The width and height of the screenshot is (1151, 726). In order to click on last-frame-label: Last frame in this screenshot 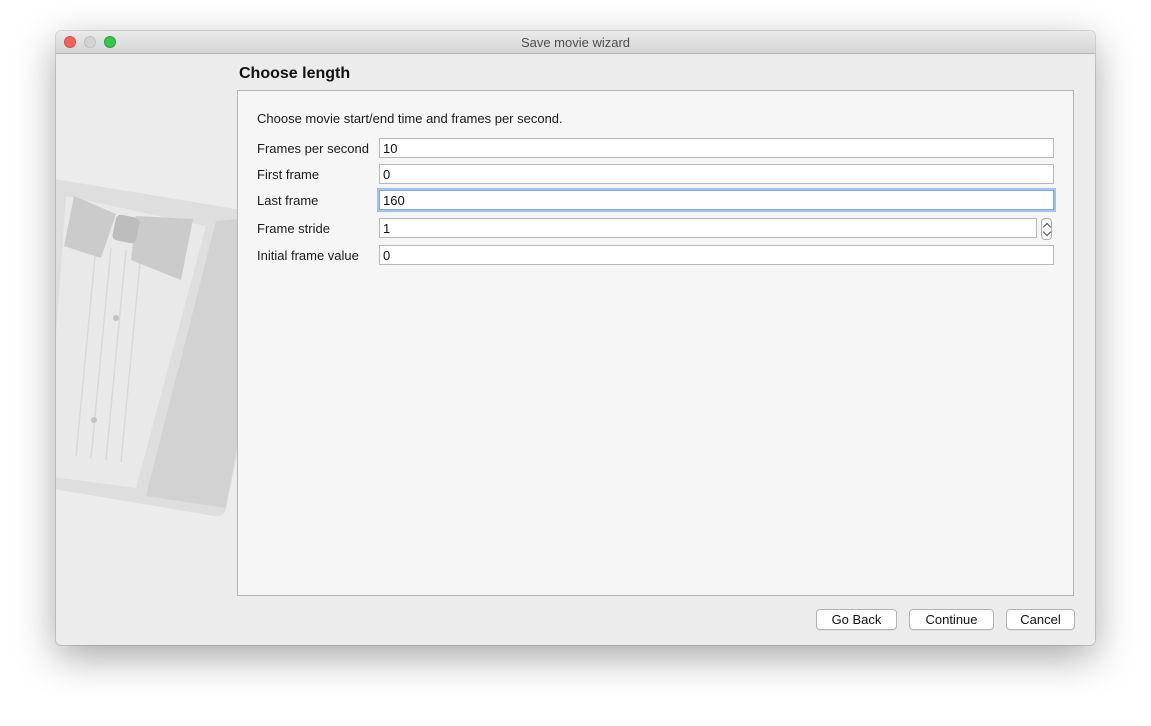, I will do `click(288, 200)`.